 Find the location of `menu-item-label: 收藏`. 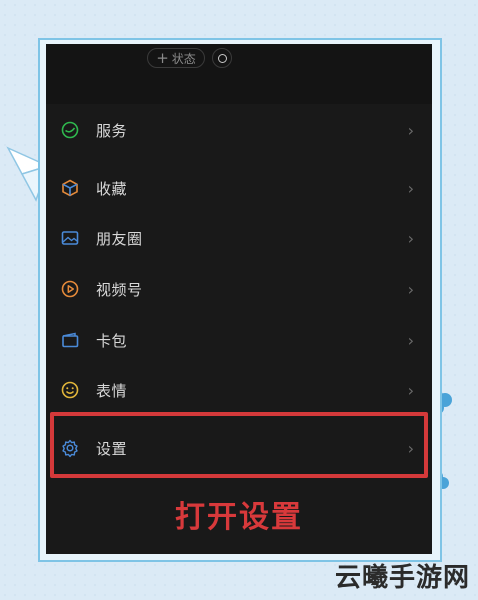

menu-item-label: 收藏 is located at coordinates (112, 188).